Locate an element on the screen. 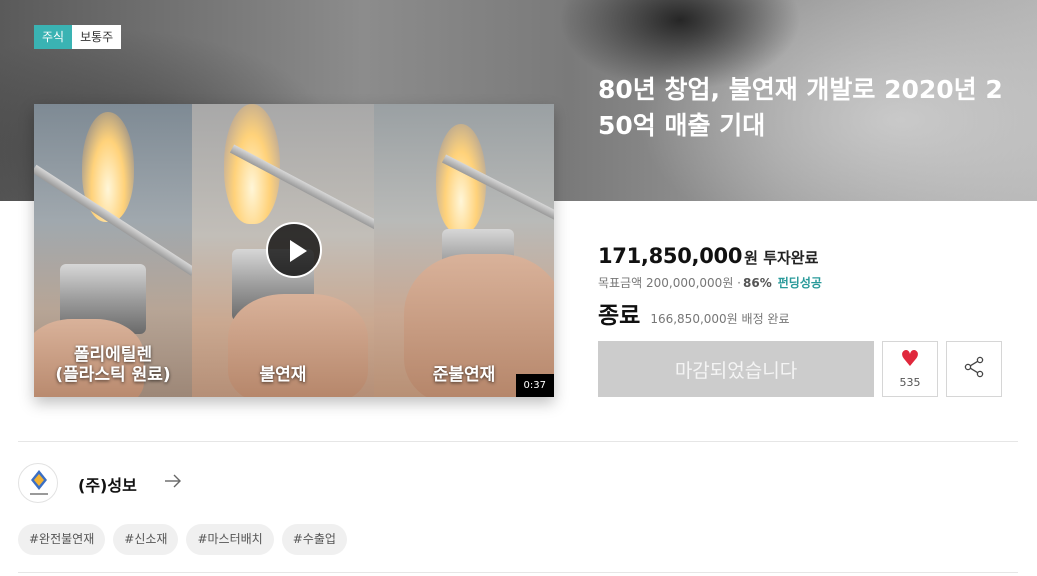 The width and height of the screenshot is (1037, 576). goal-percent: 86% is located at coordinates (757, 282).